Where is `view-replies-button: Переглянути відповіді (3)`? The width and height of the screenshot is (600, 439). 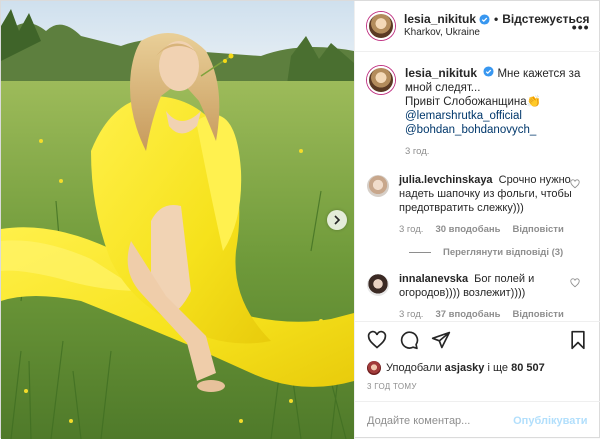 view-replies-button: Переглянути відповіді (3) is located at coordinates (498, 252).